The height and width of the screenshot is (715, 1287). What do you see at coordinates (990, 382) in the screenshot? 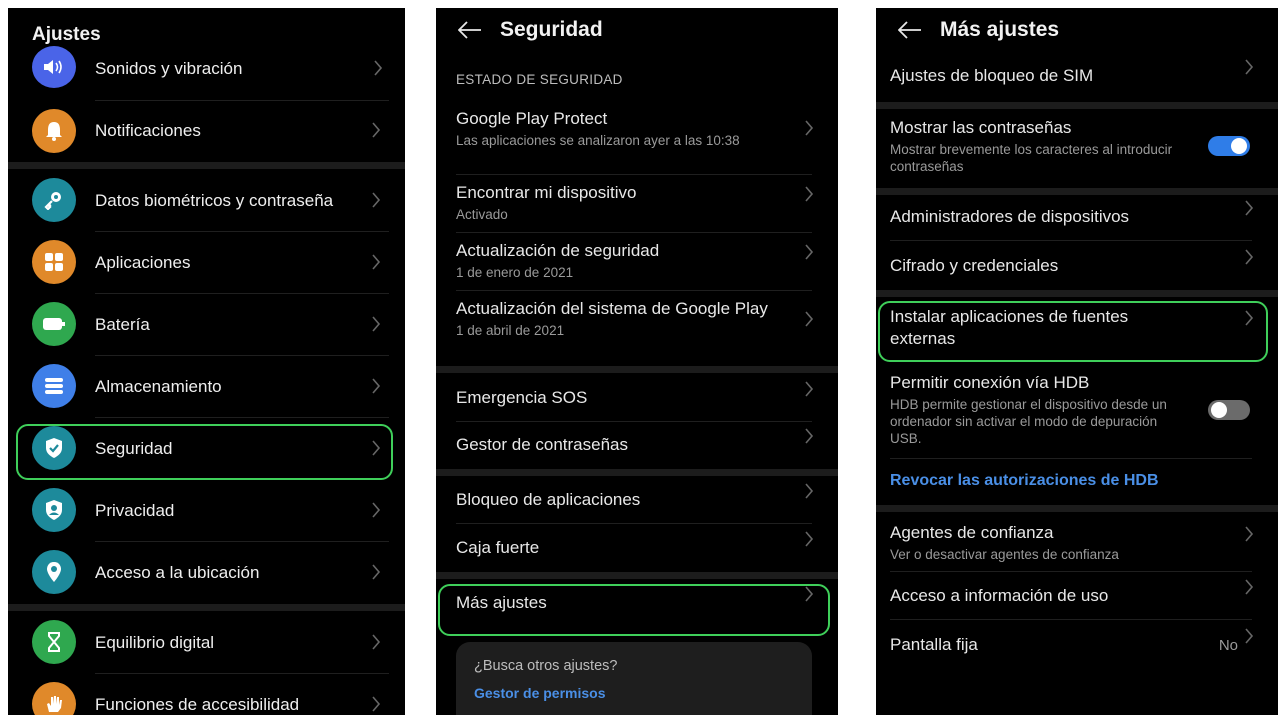
I see `row-label: Permitir conexión vía HDB` at bounding box center [990, 382].